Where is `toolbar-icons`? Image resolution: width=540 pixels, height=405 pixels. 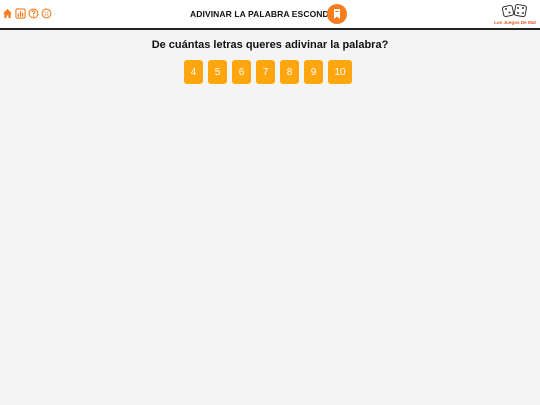
toolbar-icons is located at coordinates (27, 13).